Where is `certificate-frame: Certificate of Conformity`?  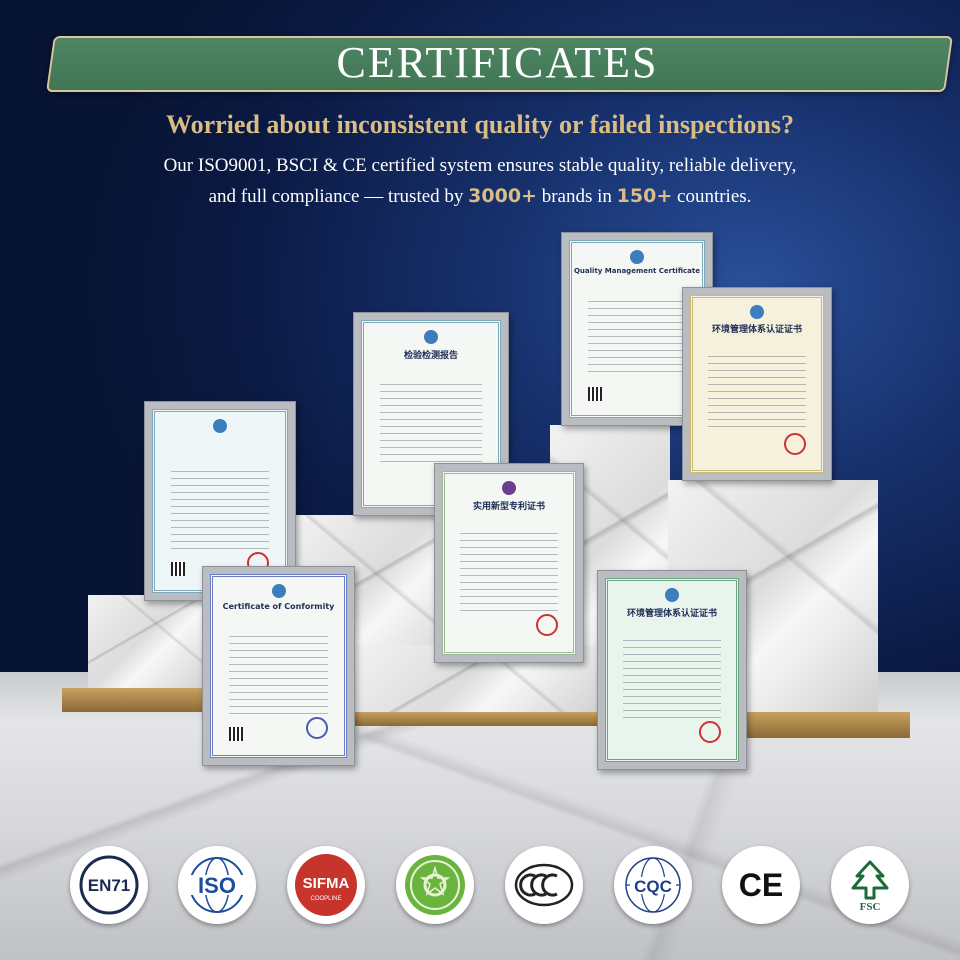 certificate-frame: Certificate of Conformity is located at coordinates (278, 666).